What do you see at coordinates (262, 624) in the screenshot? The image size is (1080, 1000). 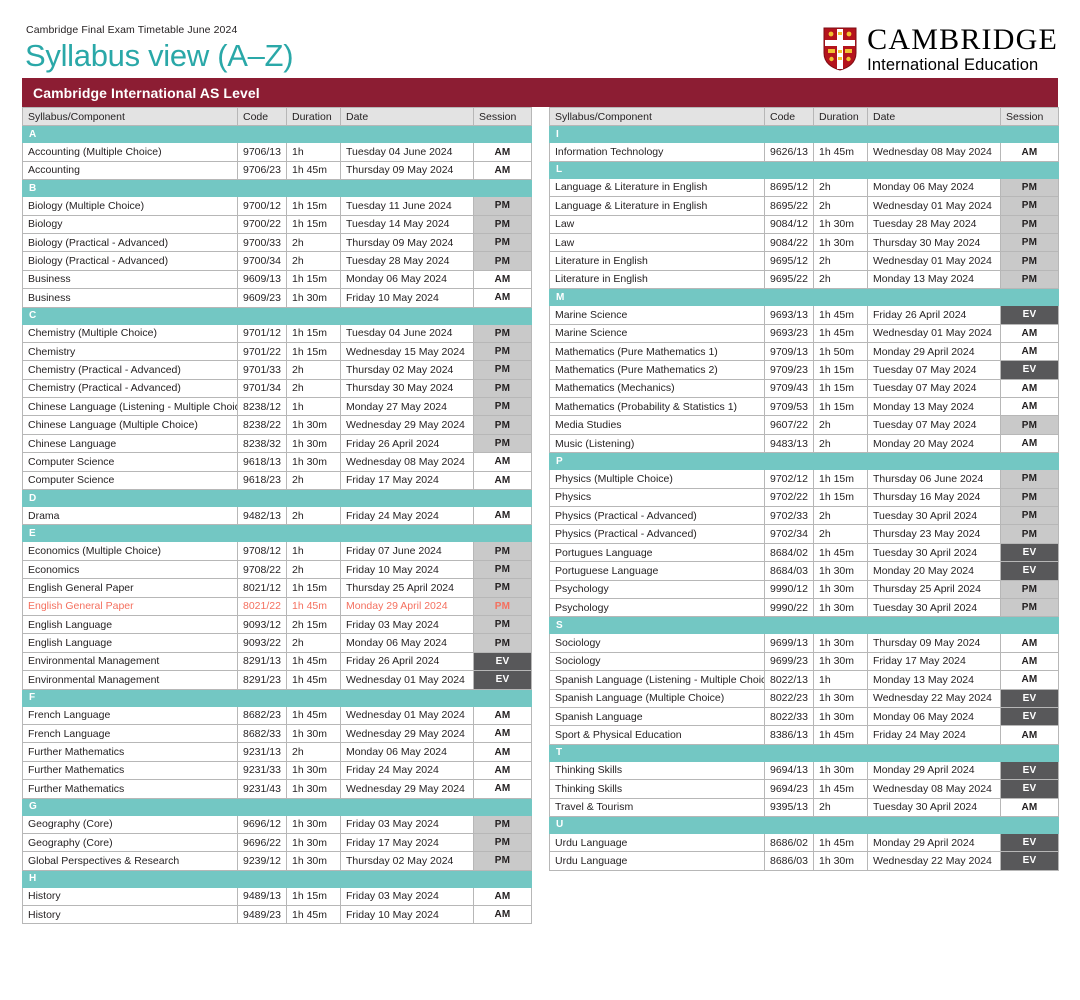 I see `code-cell: 9093/12` at bounding box center [262, 624].